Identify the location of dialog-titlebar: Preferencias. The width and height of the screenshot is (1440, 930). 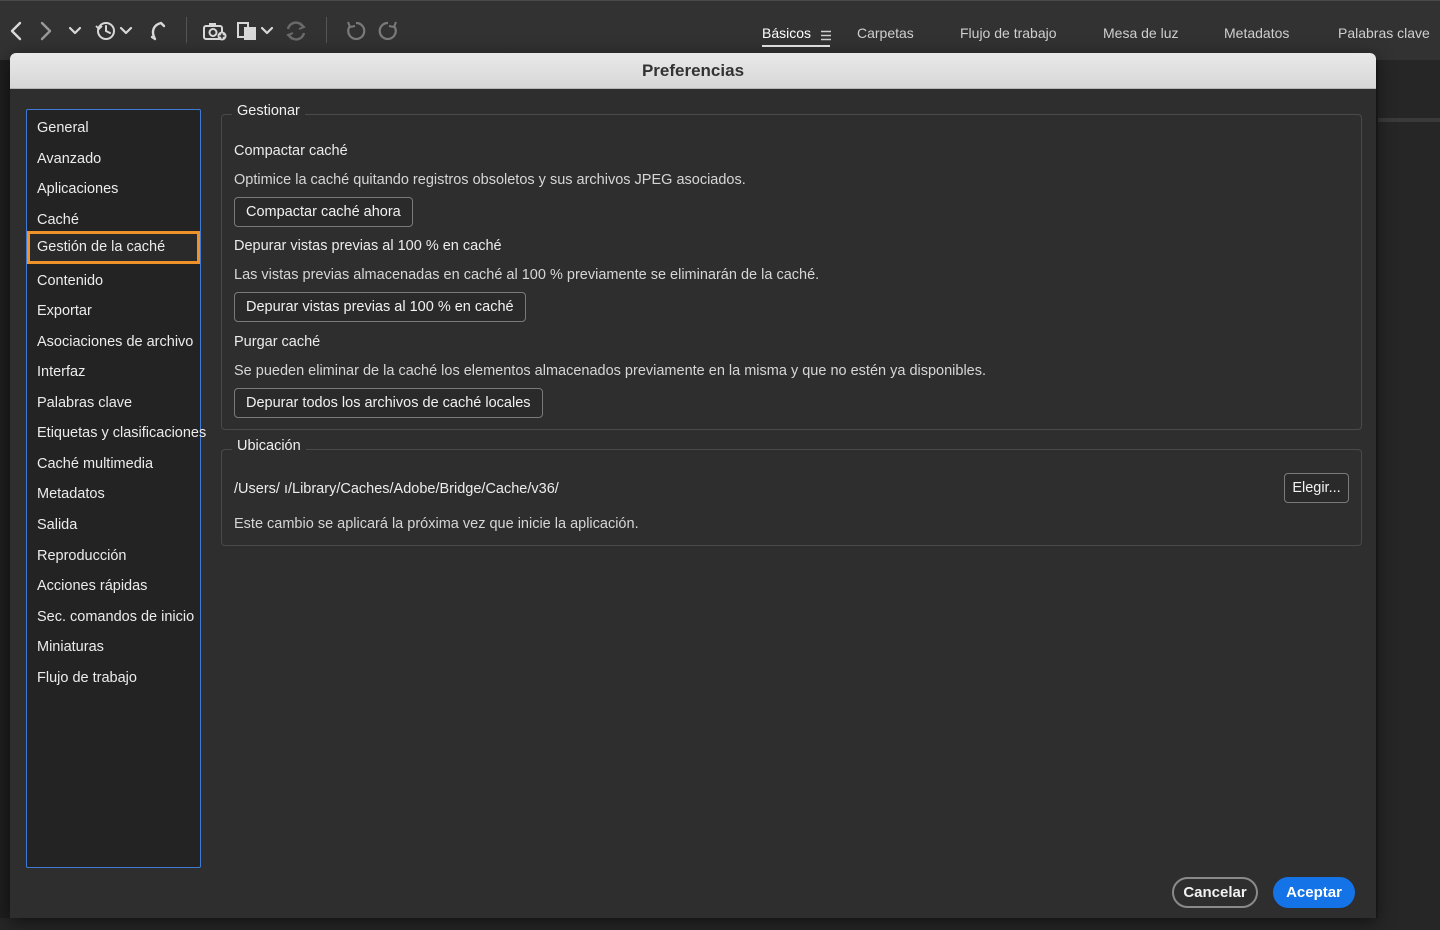
(693, 71).